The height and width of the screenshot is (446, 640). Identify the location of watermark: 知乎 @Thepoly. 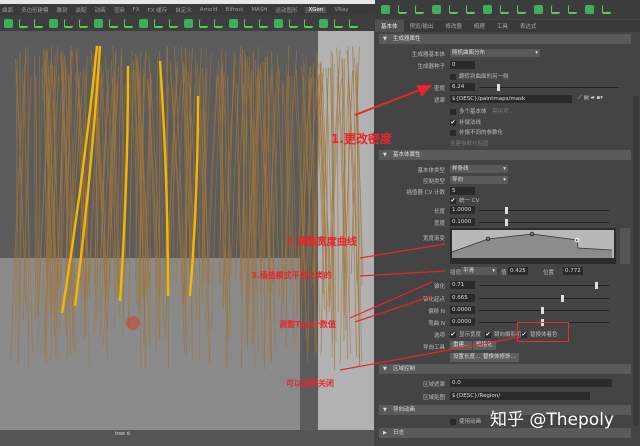
(552, 420).